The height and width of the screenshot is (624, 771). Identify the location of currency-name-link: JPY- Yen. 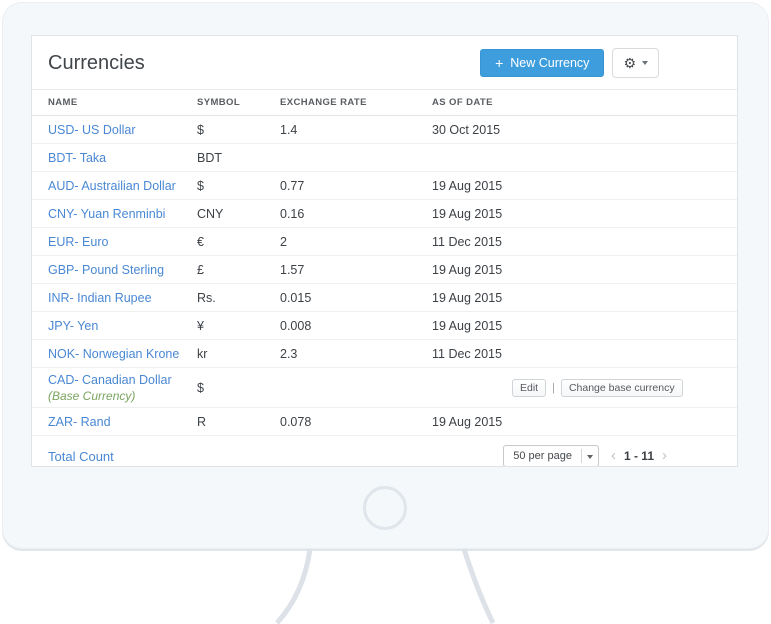
(73, 326).